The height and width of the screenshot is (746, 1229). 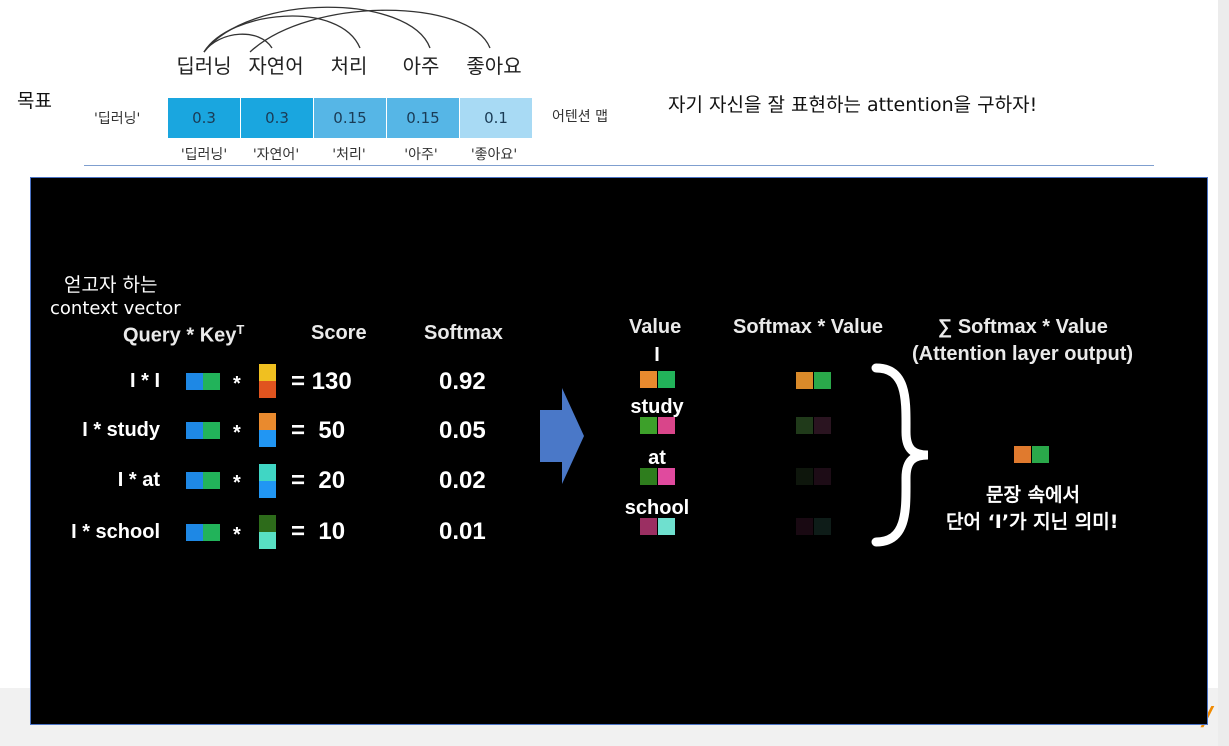 I want to click on right-brace-icon, so click(x=900, y=455).